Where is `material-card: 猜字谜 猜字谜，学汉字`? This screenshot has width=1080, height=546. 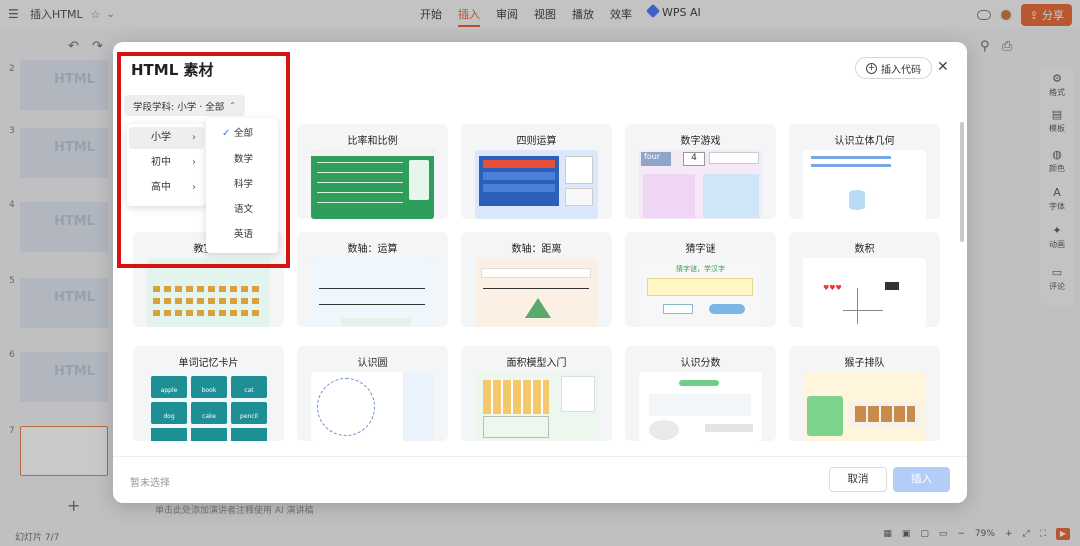 material-card: 猜字谜 猜字谜，学汉字 is located at coordinates (700, 279).